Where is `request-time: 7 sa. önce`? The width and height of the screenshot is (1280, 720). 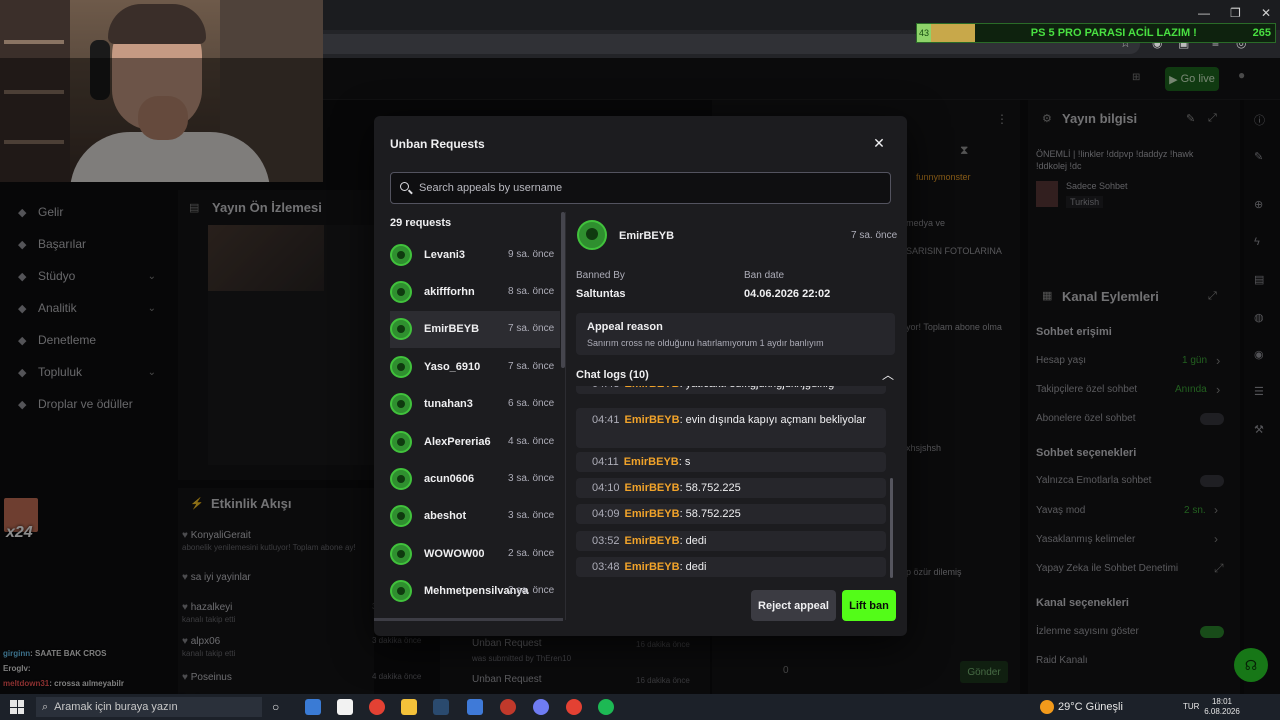
request-time: 7 sa. önce is located at coordinates (531, 366).